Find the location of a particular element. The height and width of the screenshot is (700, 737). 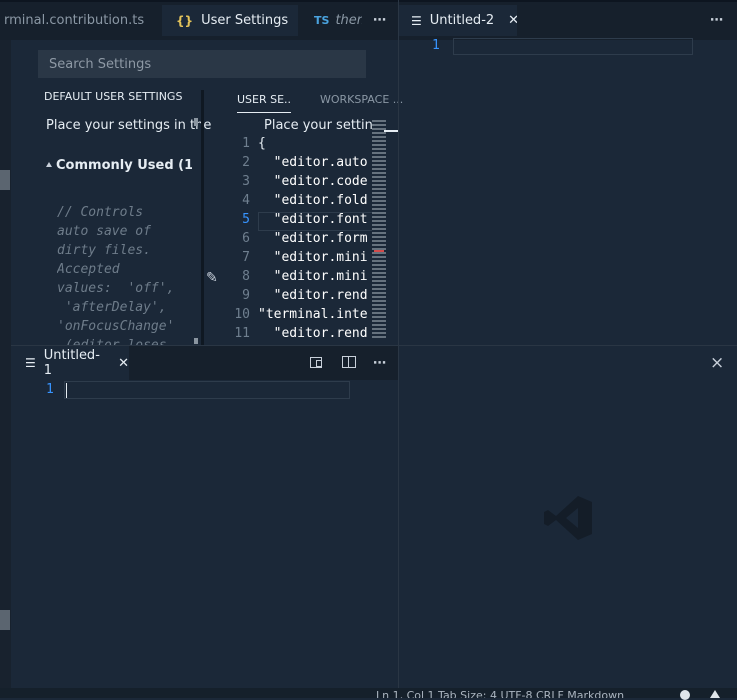

settings-intro: Place your settings in the is located at coordinates (129, 125).